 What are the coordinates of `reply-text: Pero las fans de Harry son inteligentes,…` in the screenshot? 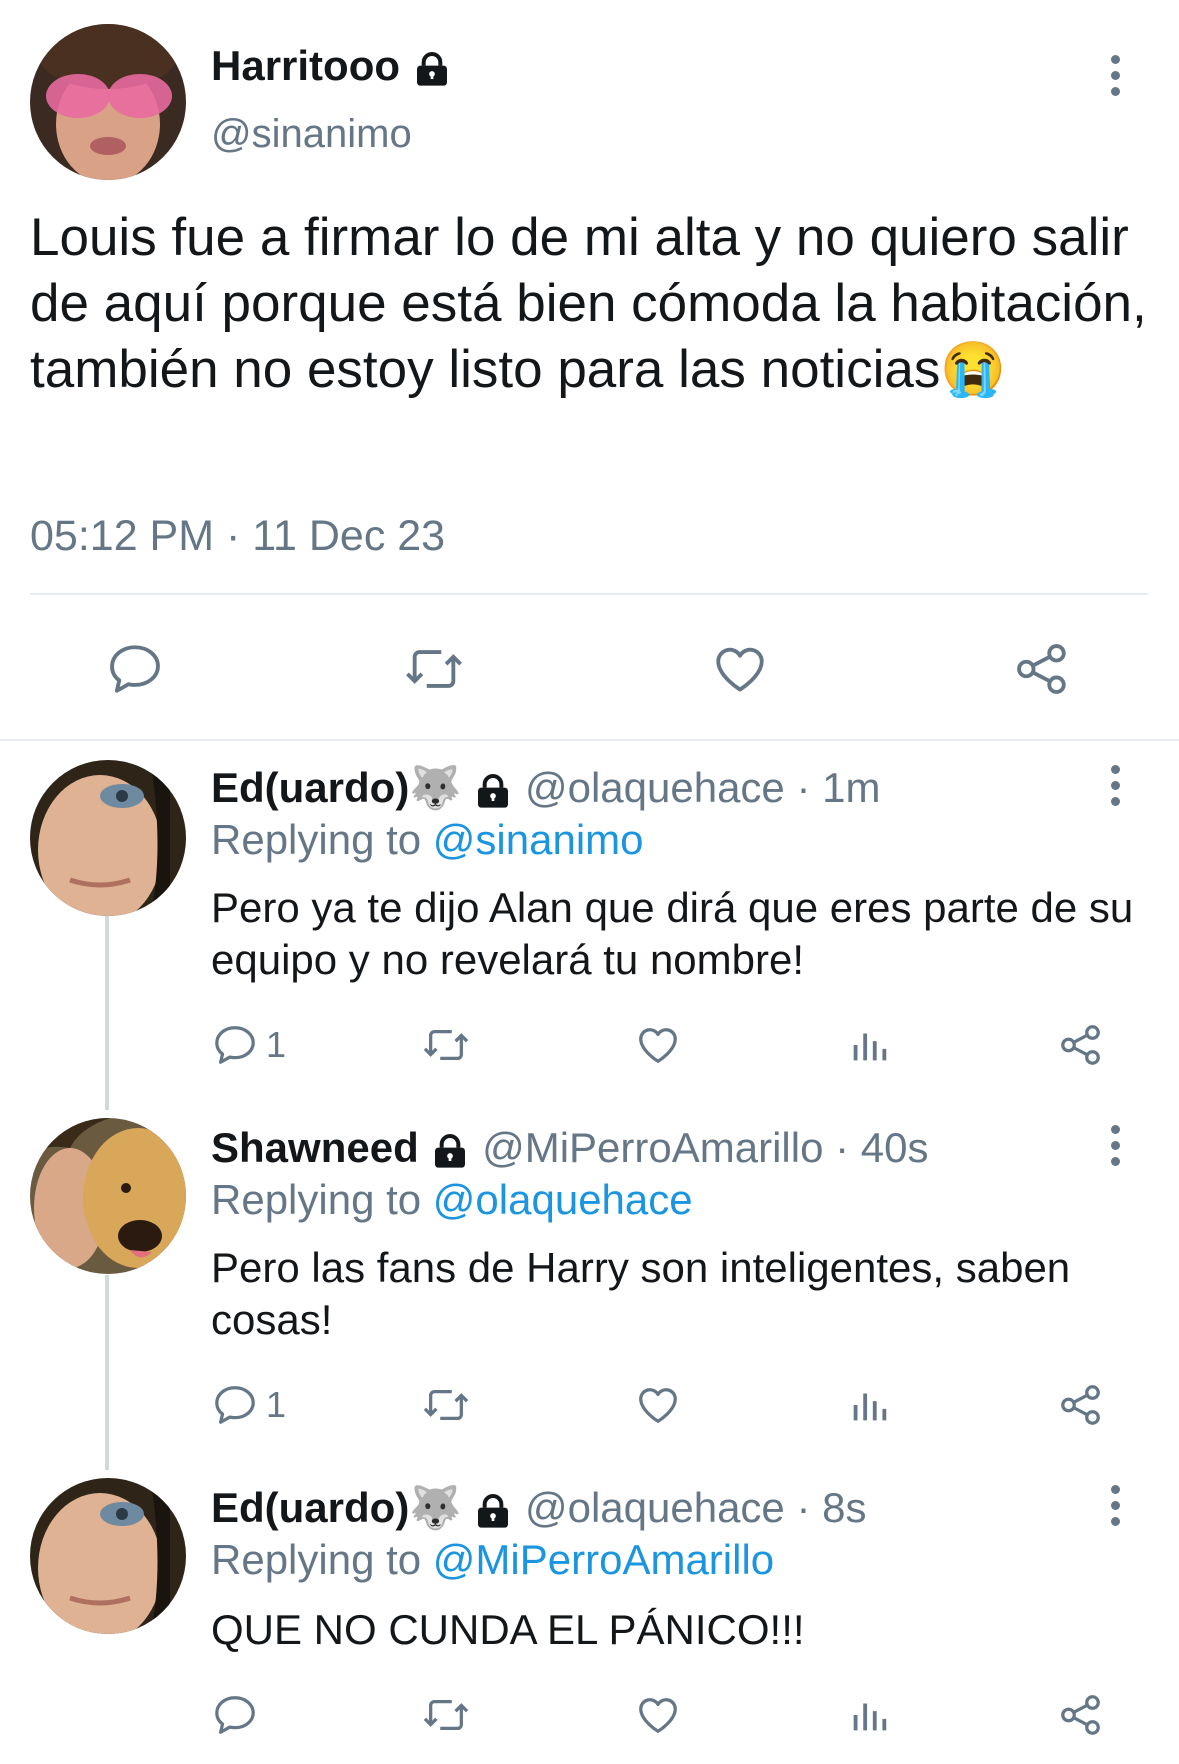 It's located at (641, 1293).